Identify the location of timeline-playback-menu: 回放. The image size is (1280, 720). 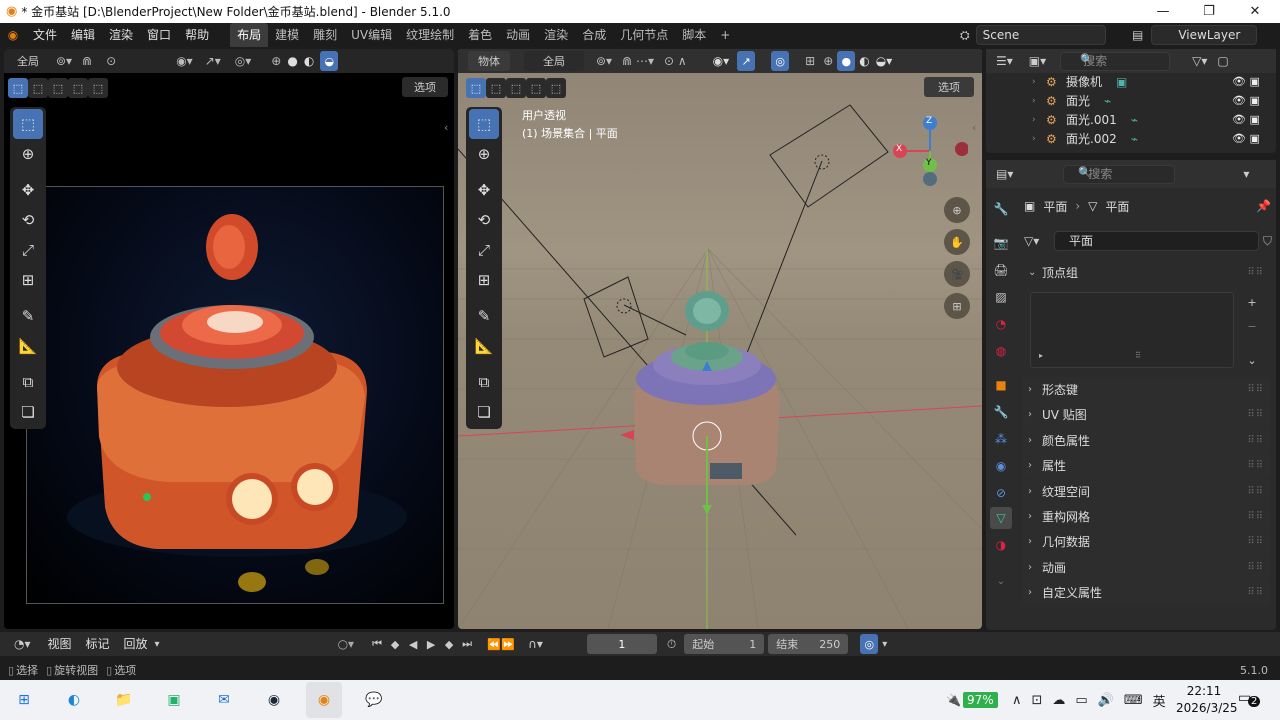
(136, 644).